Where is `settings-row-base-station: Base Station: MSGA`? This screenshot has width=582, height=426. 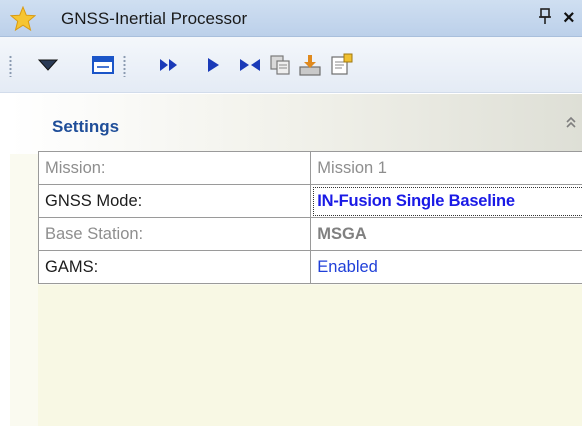 settings-row-base-station: Base Station: MSGA is located at coordinates (309, 234).